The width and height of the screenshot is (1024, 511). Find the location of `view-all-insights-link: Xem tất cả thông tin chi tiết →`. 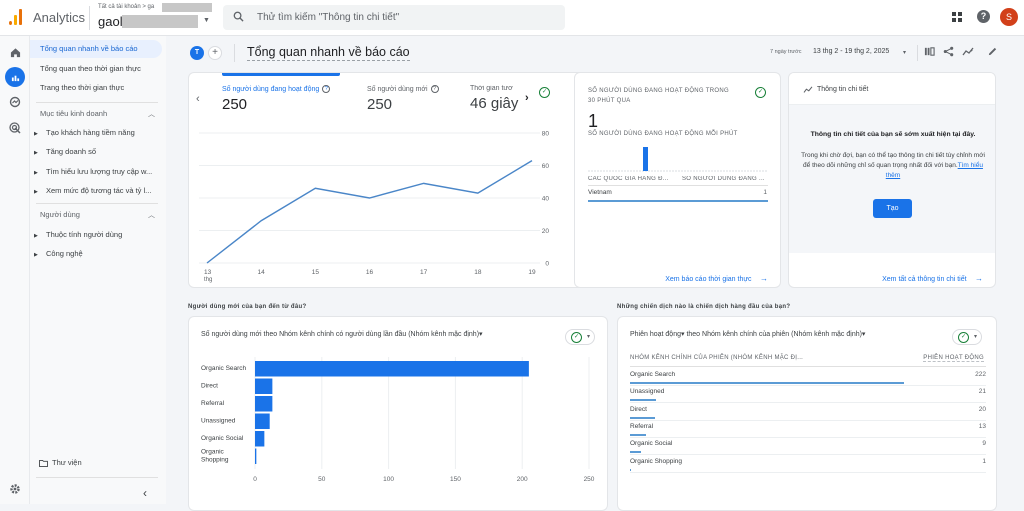

view-all-insights-link: Xem tất cả thông tin chi tiết → is located at coordinates (932, 277).